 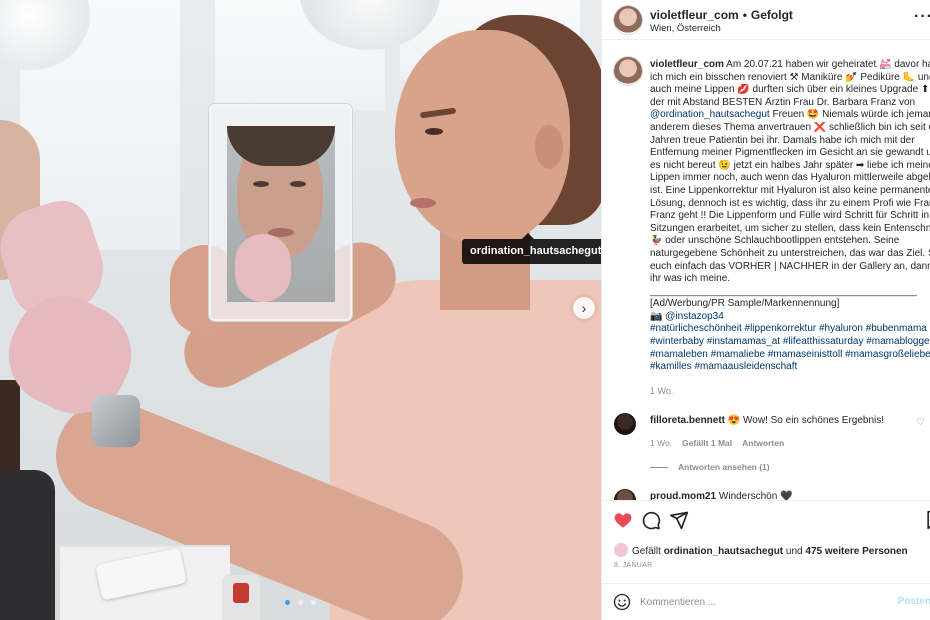 I want to click on view-replies-button: Antworten ansehen (1), so click(x=710, y=467).